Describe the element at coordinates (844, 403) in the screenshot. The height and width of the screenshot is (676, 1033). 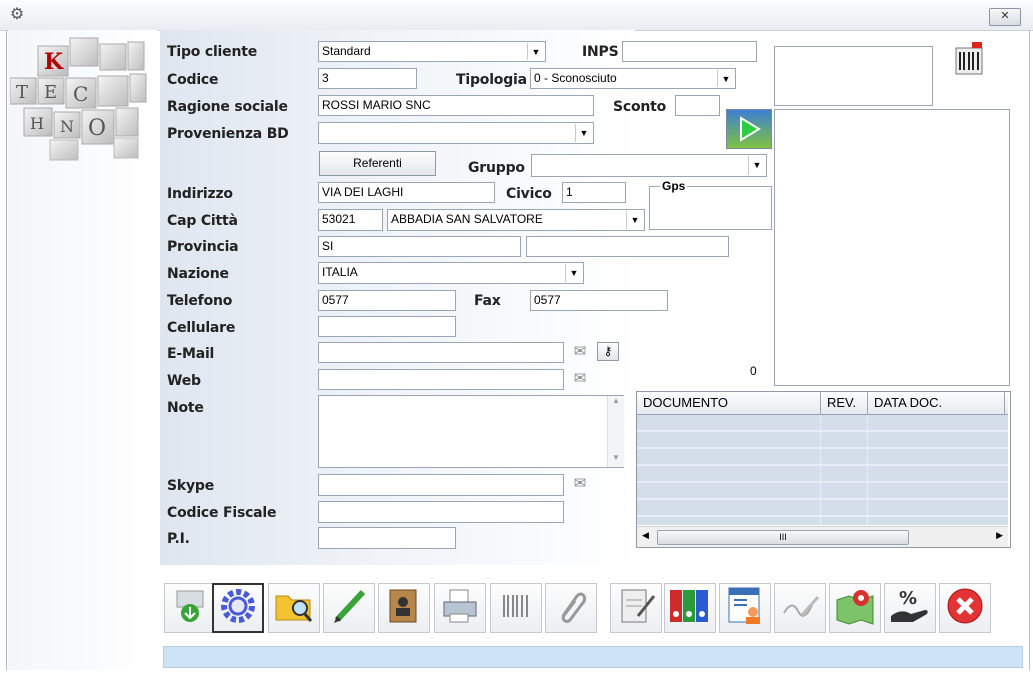
I see `column-header-rev: REV.` at that location.